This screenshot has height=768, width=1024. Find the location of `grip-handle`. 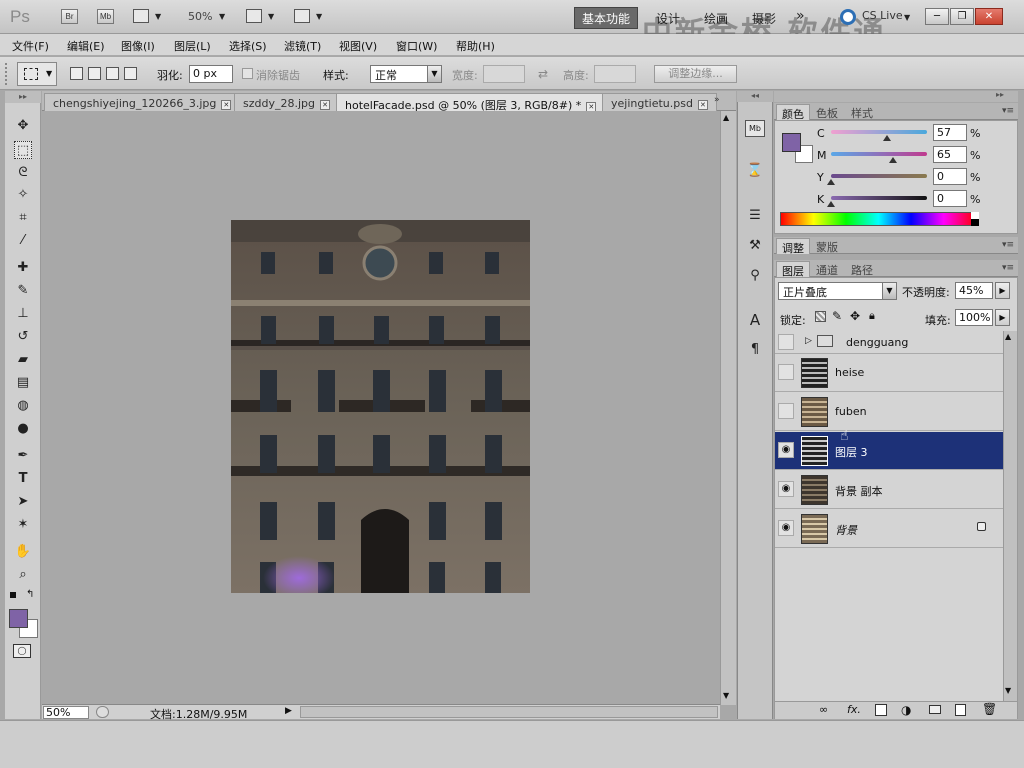

grip-handle is located at coordinates (7, 74).